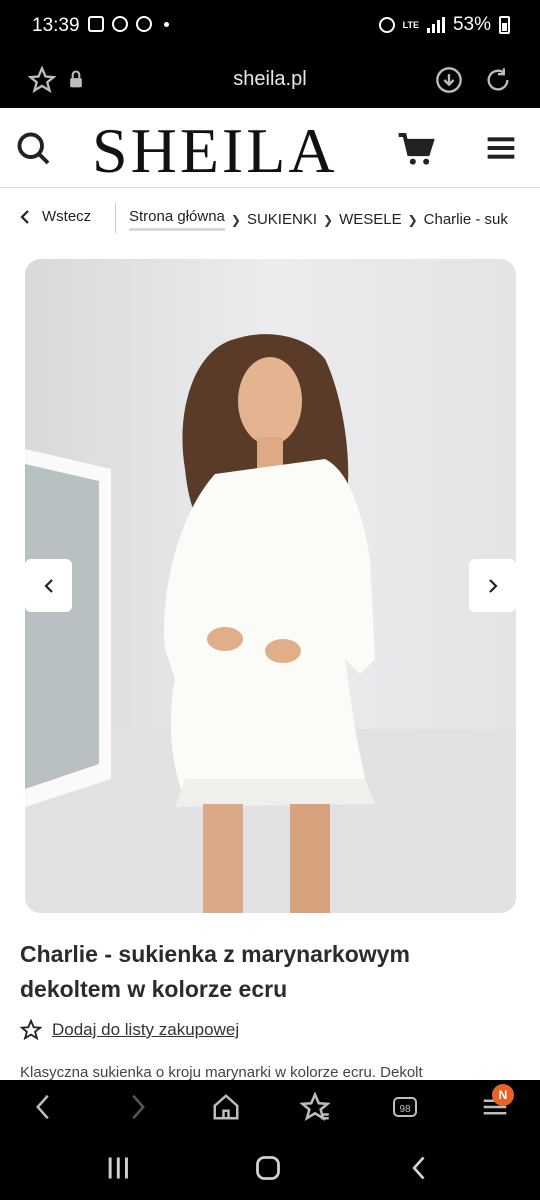 This screenshot has width=540, height=1200. What do you see at coordinates (501, 148) in the screenshot?
I see `menu-icon` at bounding box center [501, 148].